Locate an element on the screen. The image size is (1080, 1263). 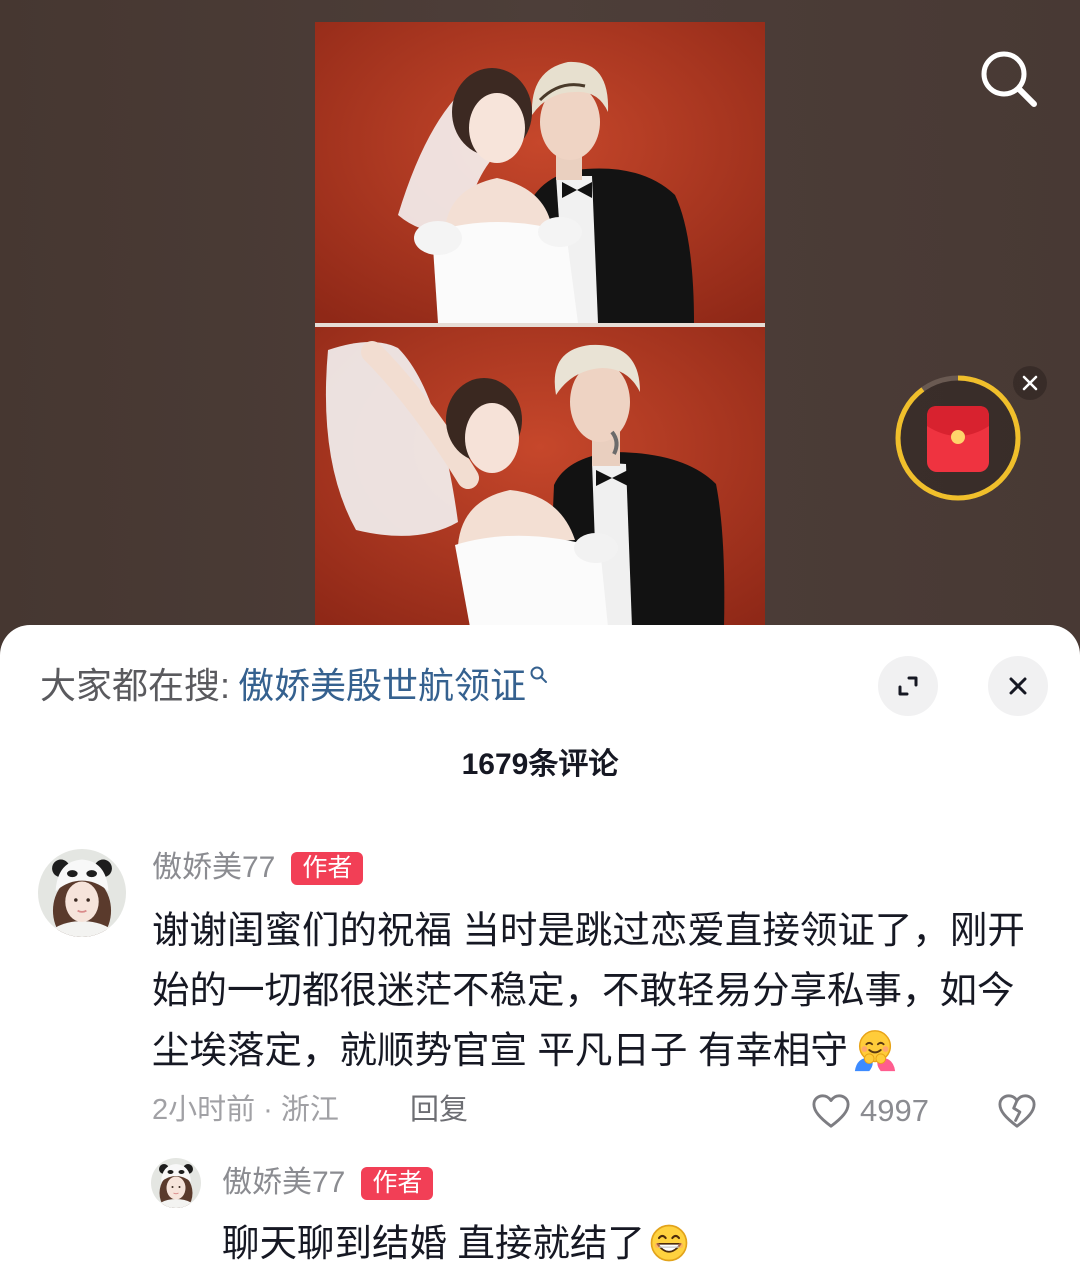
photo-divider is located at coordinates (540, 325).